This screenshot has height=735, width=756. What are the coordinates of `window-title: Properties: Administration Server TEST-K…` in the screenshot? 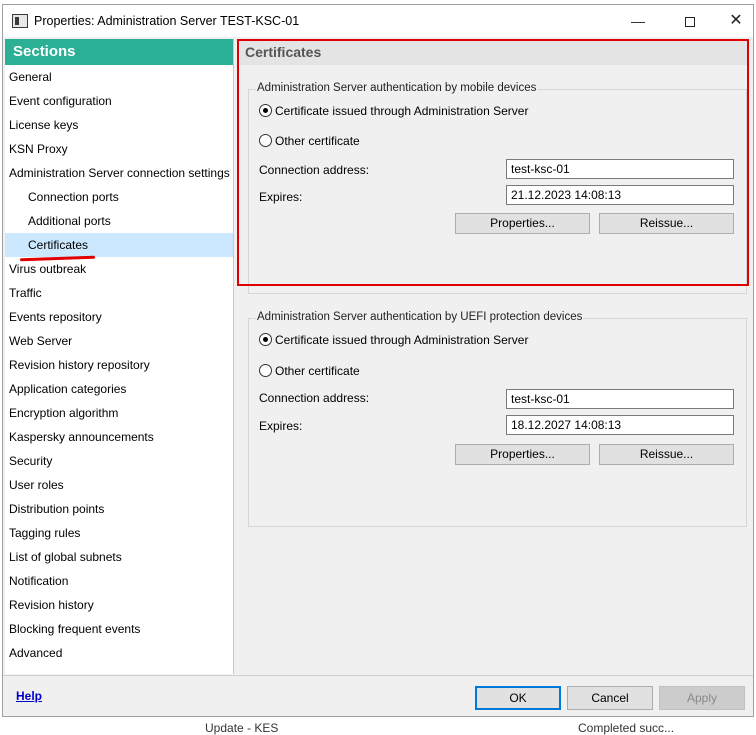 It's located at (167, 21).